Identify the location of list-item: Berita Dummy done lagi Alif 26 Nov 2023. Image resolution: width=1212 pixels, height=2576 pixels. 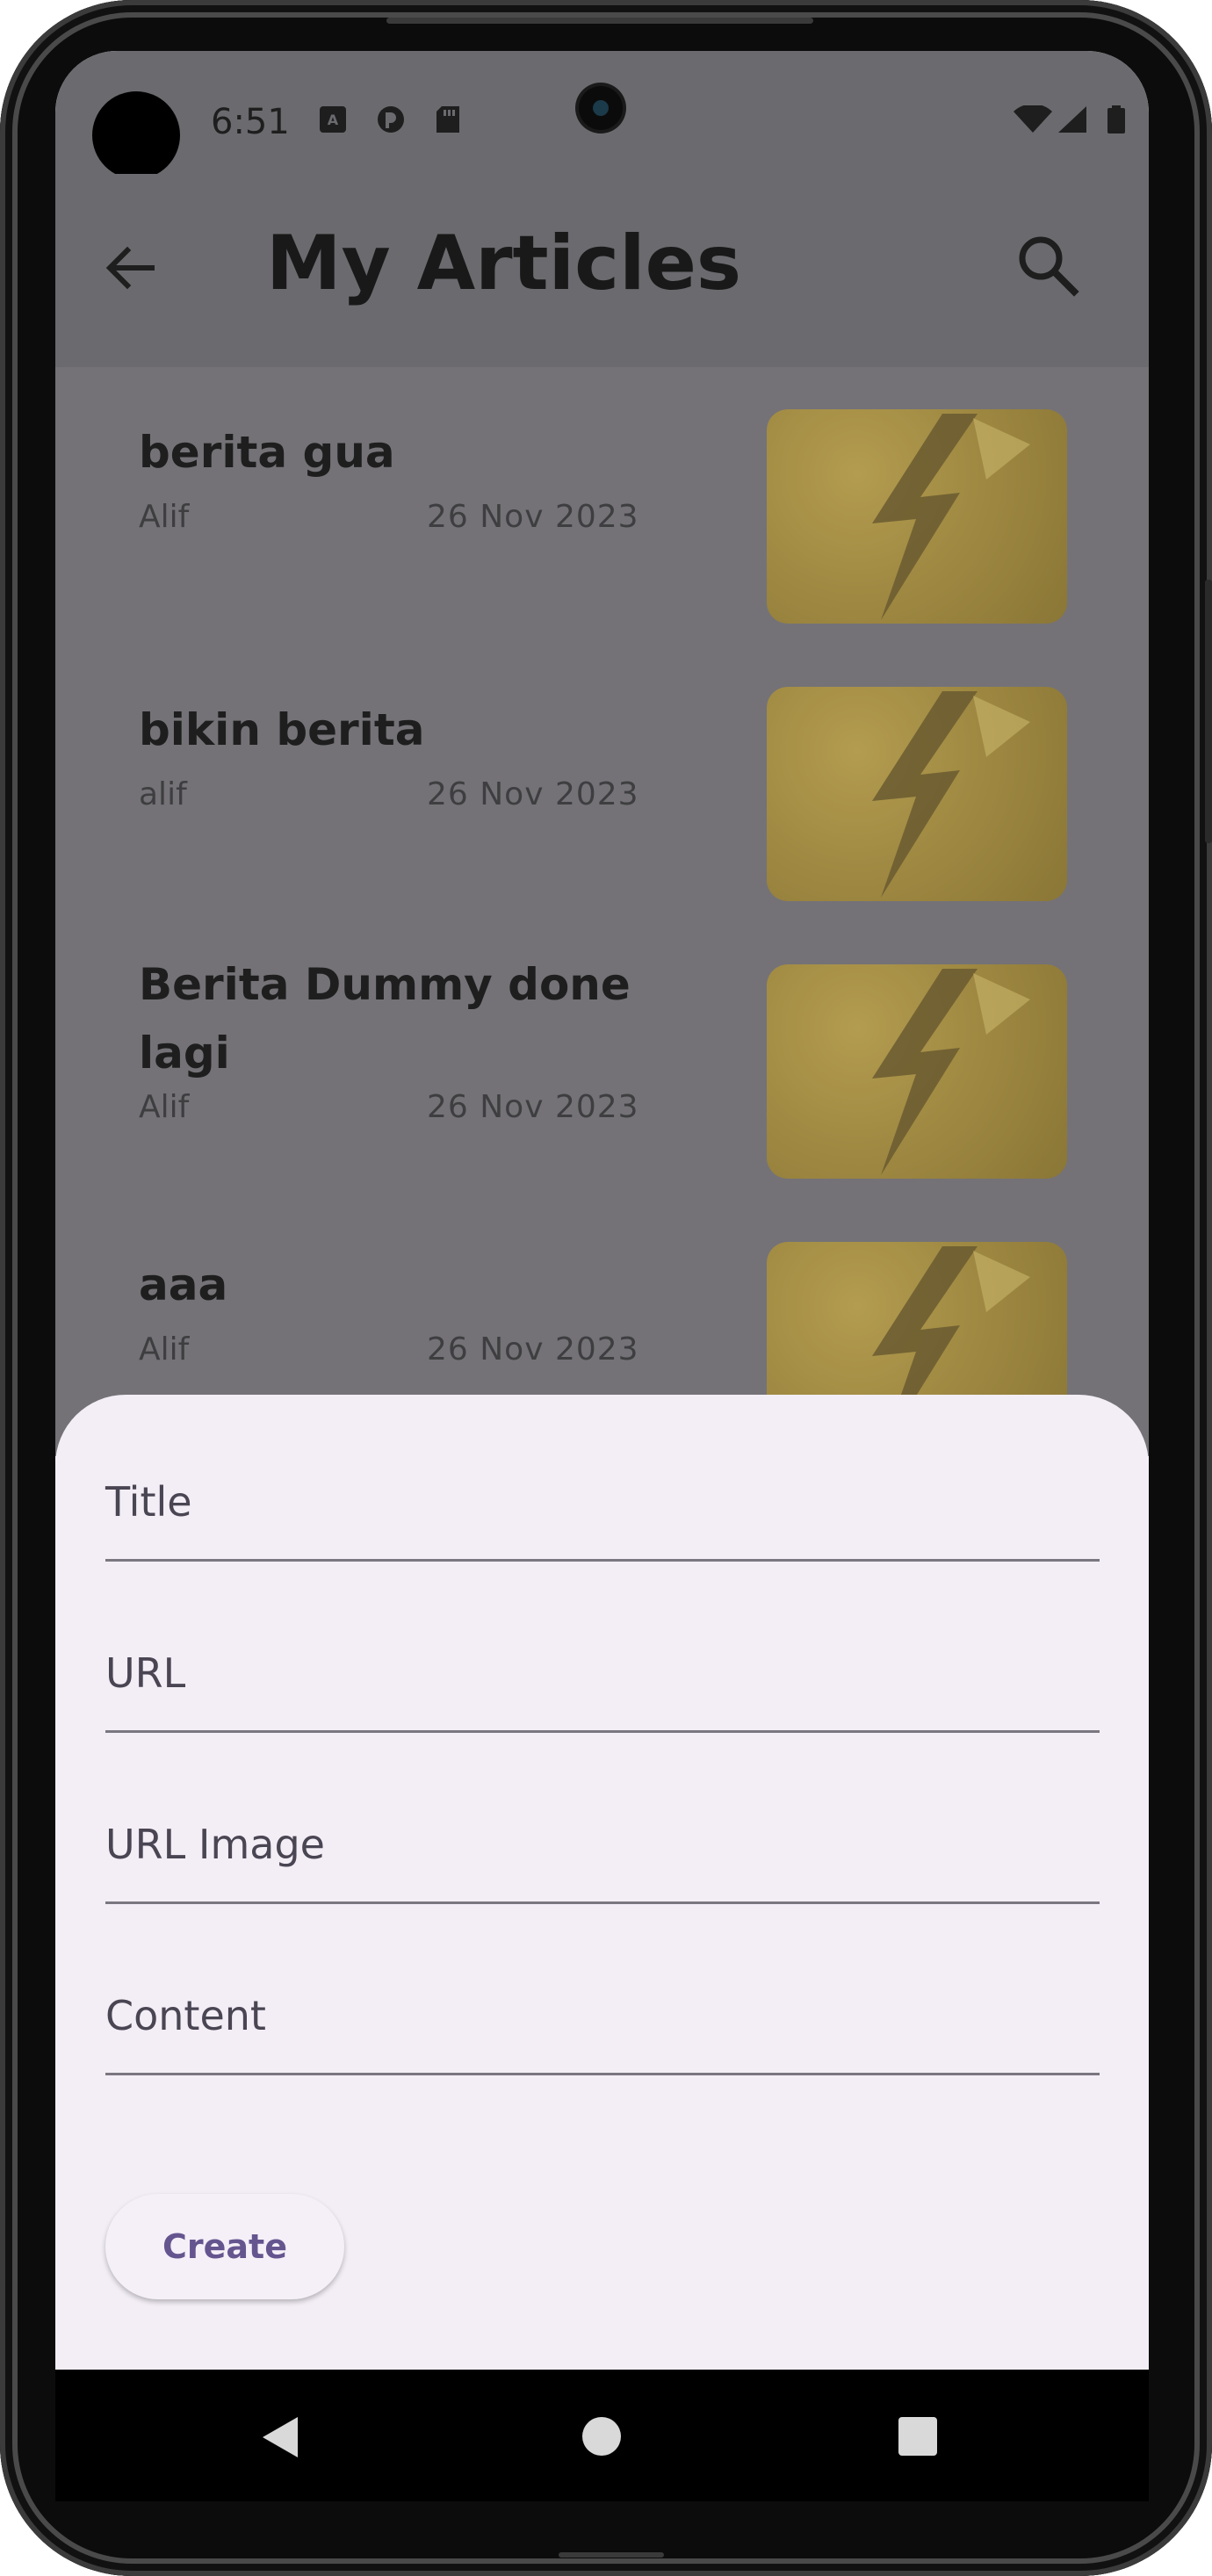
(602, 1054).